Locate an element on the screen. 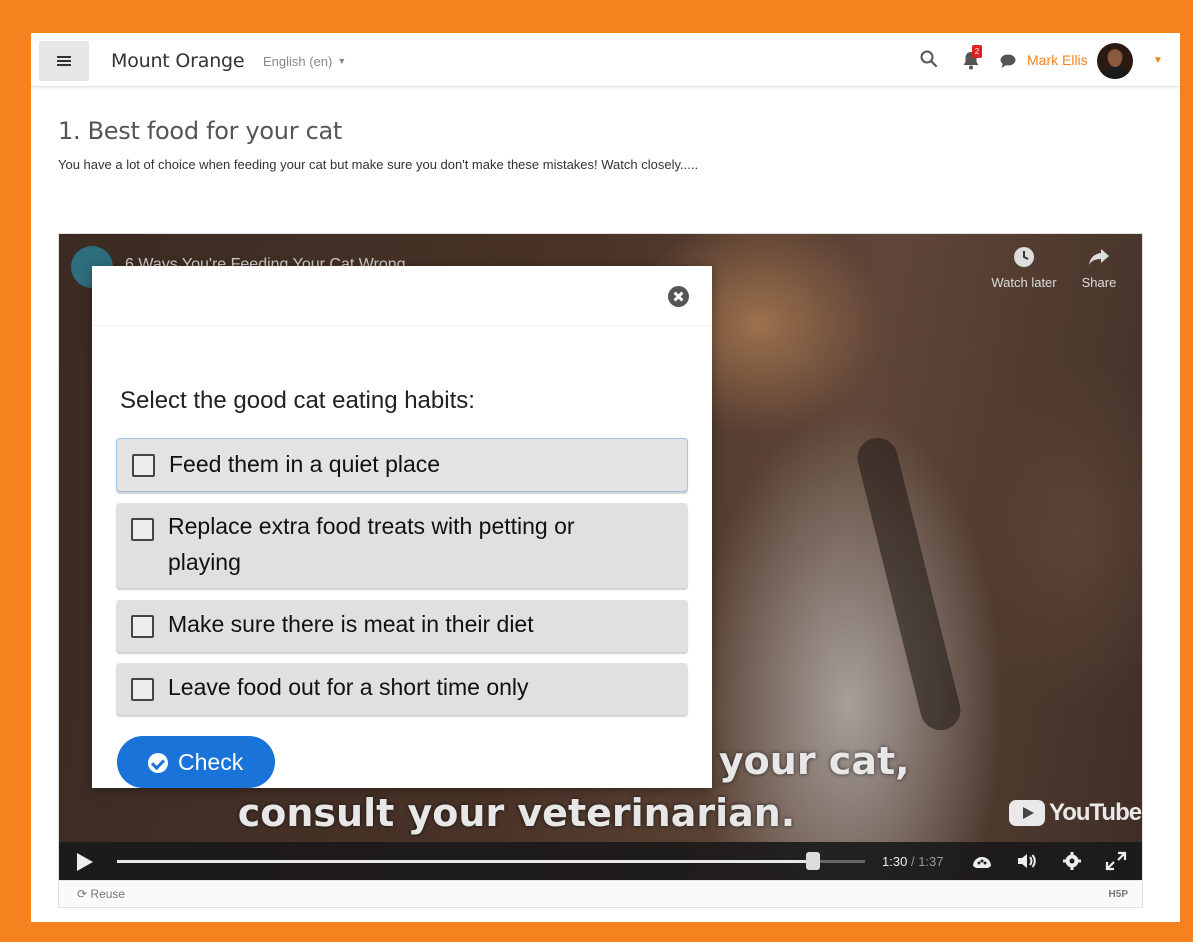 The height and width of the screenshot is (942, 1193). page-title: 1. Best food for your cat is located at coordinates (200, 131).